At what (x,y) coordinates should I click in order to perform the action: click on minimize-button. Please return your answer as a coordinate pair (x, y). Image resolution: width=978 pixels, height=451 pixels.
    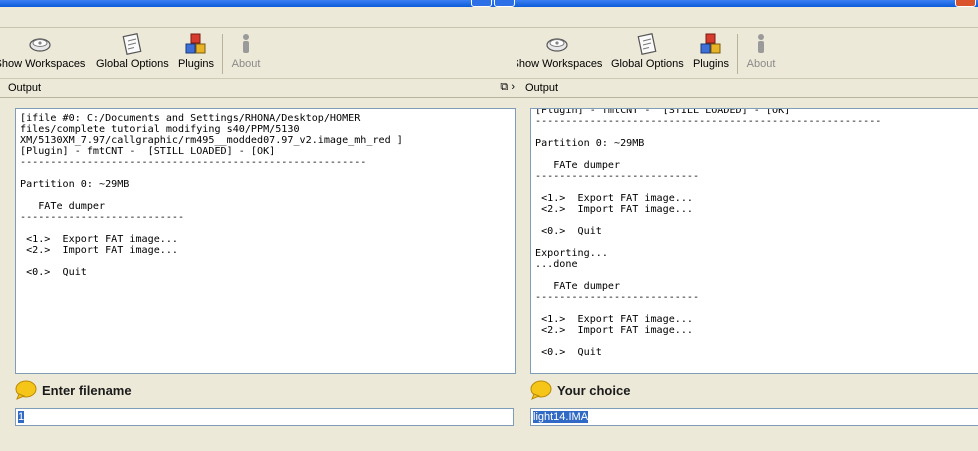
    Looking at the image, I should click on (481, 3).